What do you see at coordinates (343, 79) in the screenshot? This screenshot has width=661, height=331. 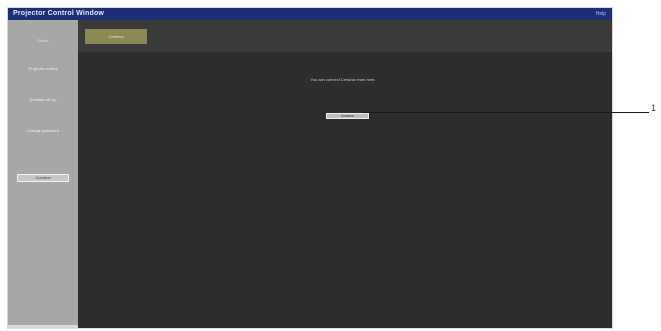 I see `crestron-message: You can connect Crestron from here.` at bounding box center [343, 79].